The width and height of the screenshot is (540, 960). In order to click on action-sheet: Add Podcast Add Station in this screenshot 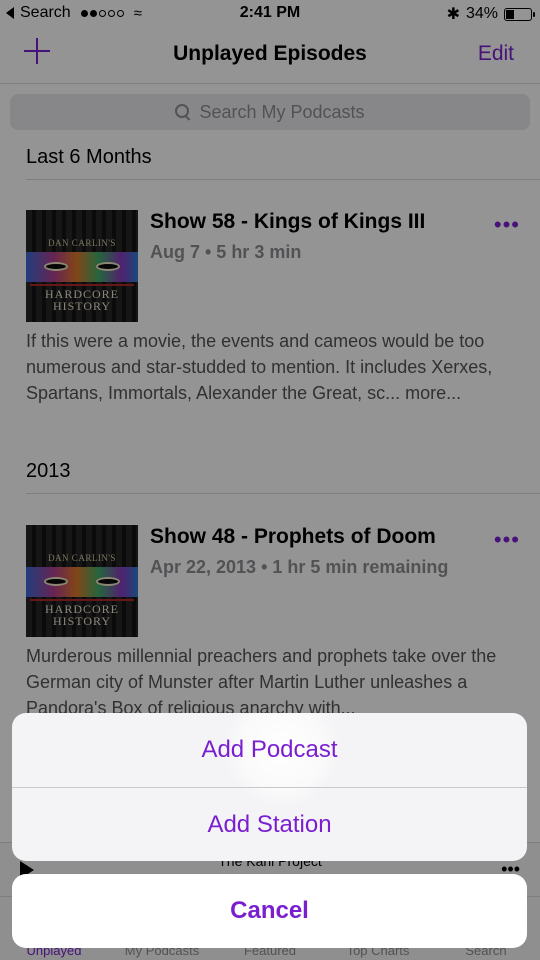, I will do `click(269, 787)`.